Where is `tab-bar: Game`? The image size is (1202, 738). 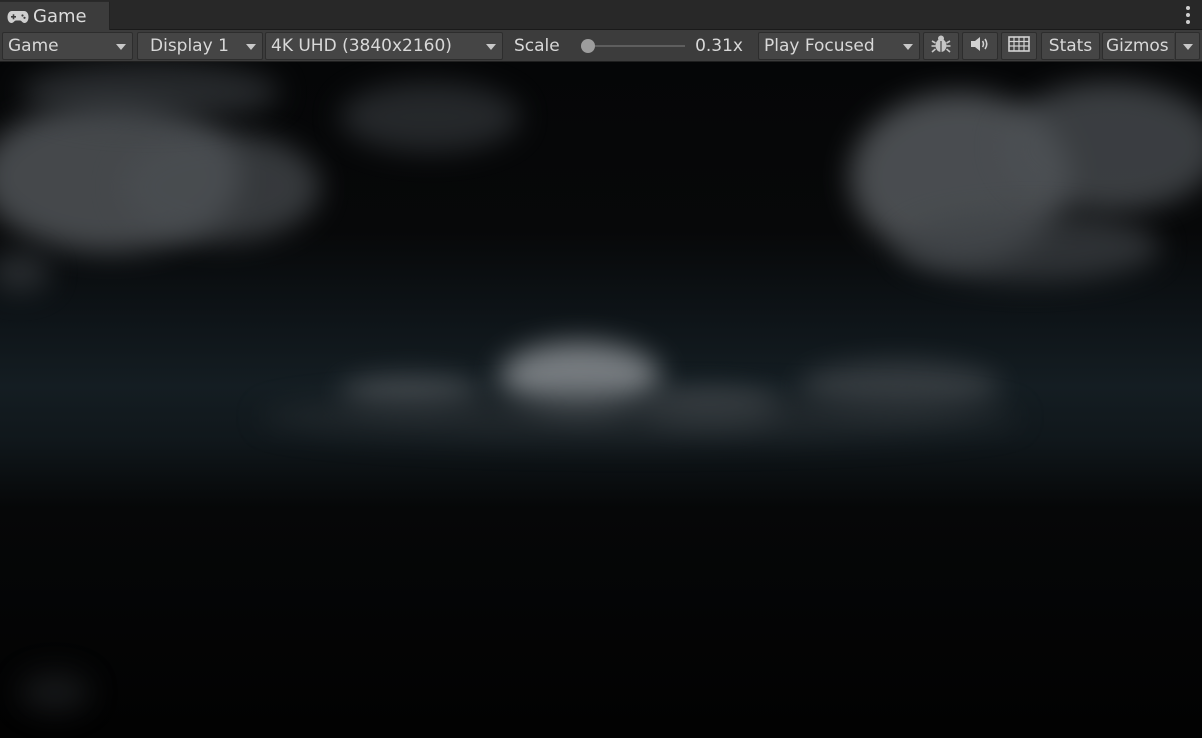 tab-bar: Game is located at coordinates (601, 15).